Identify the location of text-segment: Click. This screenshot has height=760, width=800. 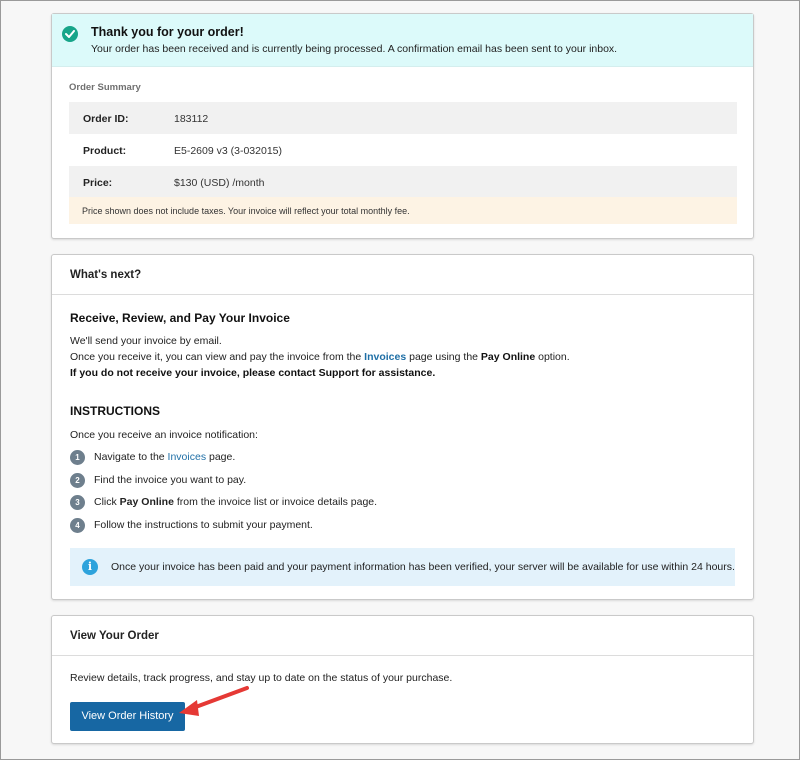
(107, 502).